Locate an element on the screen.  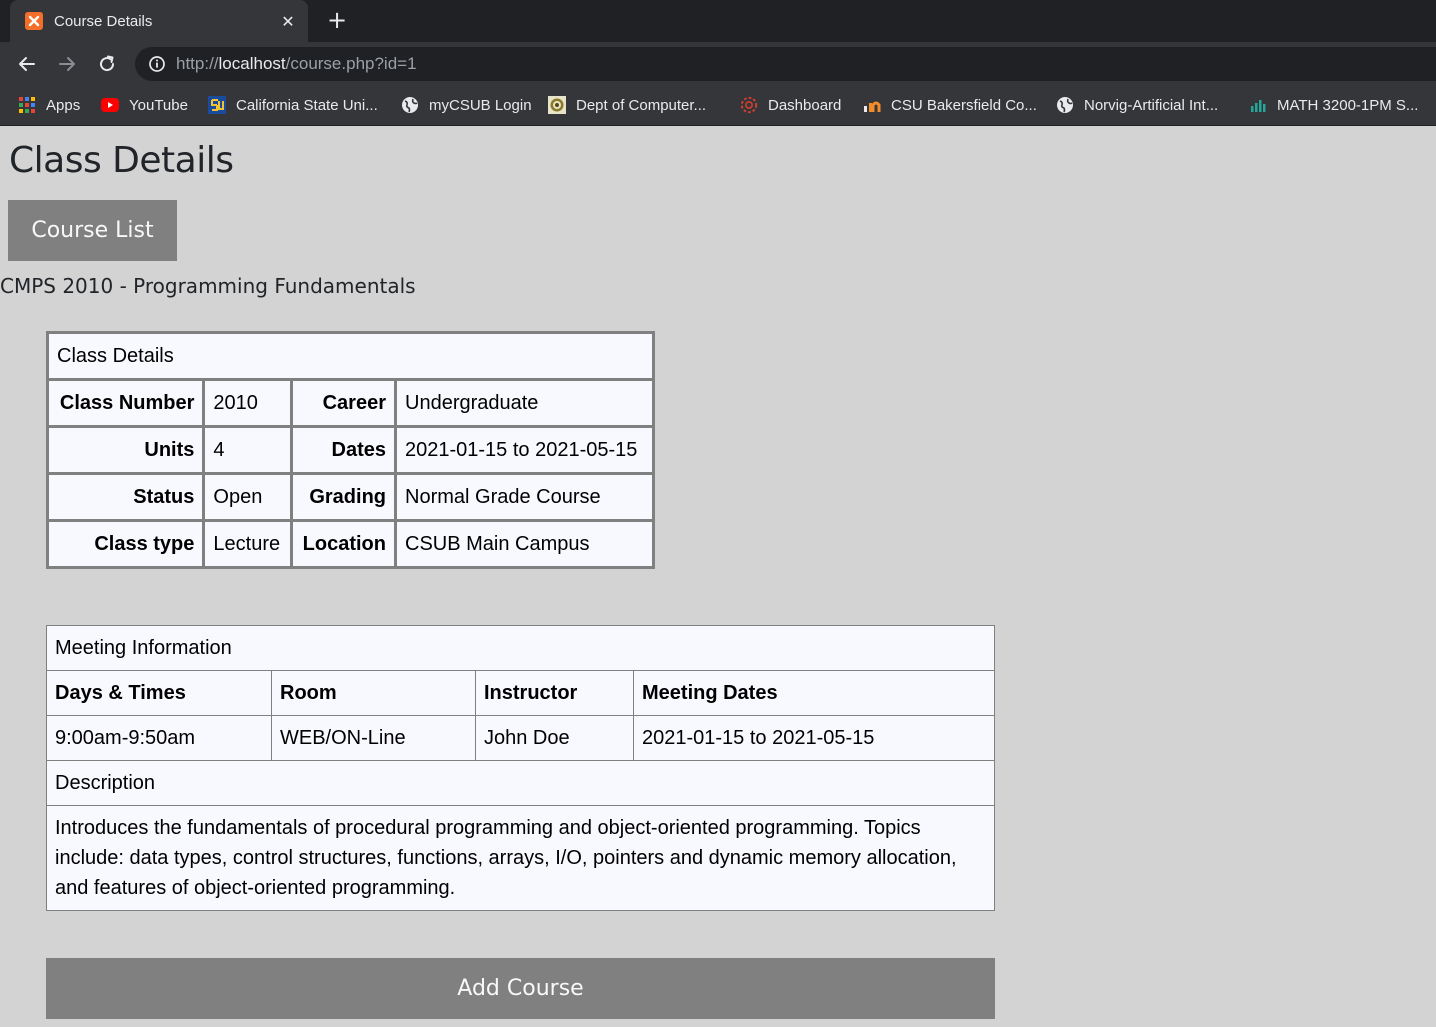
description-label: Description is located at coordinates (520, 783).